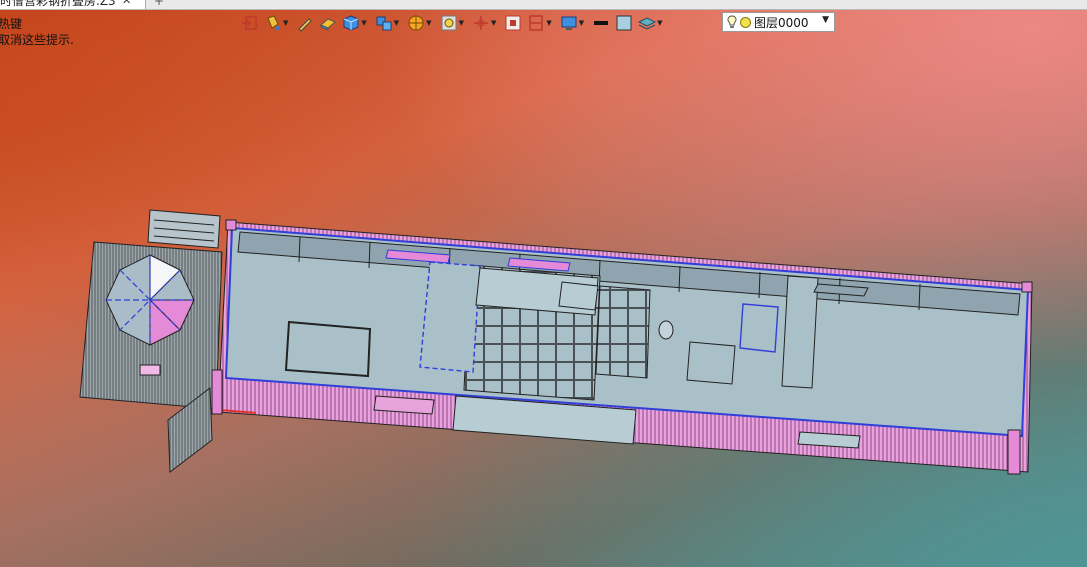 The width and height of the screenshot is (1087, 567). I want to click on monitor-button: ▼, so click(573, 23).